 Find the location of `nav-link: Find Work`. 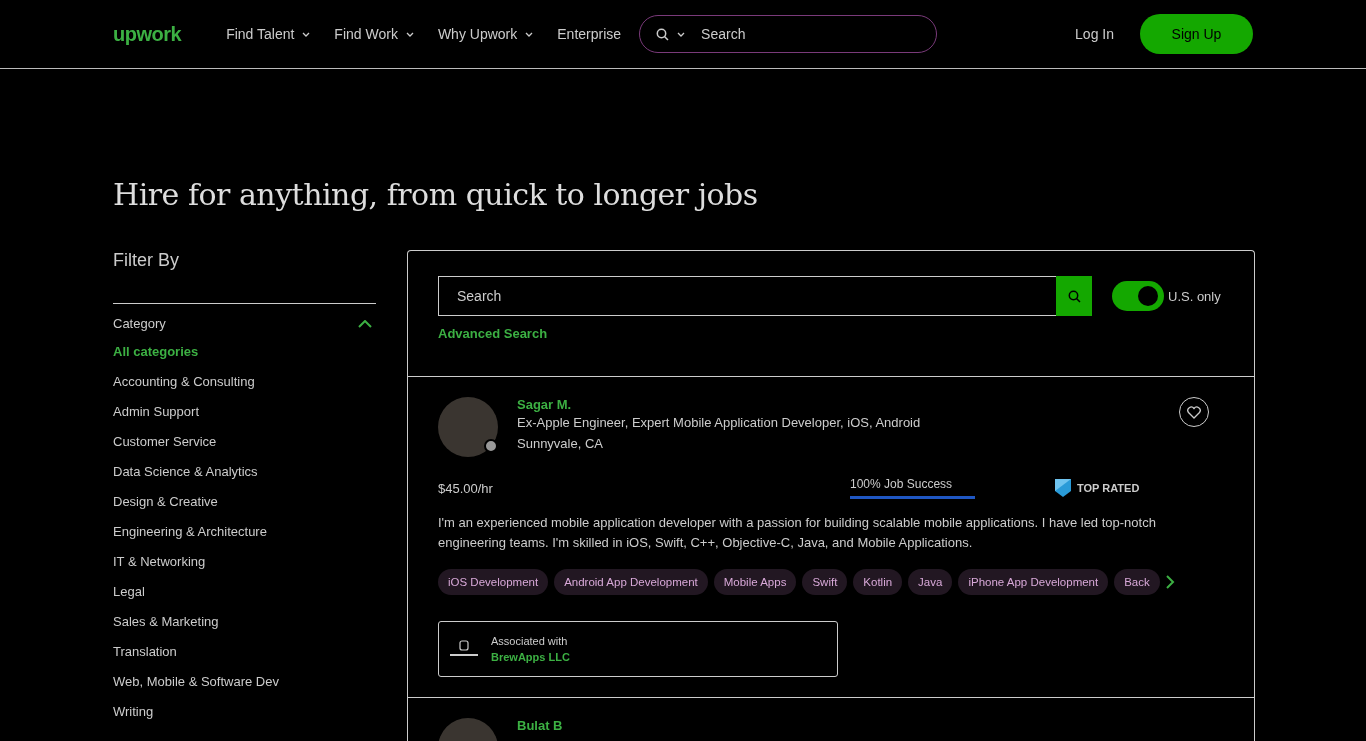

nav-link: Find Work is located at coordinates (374, 34).